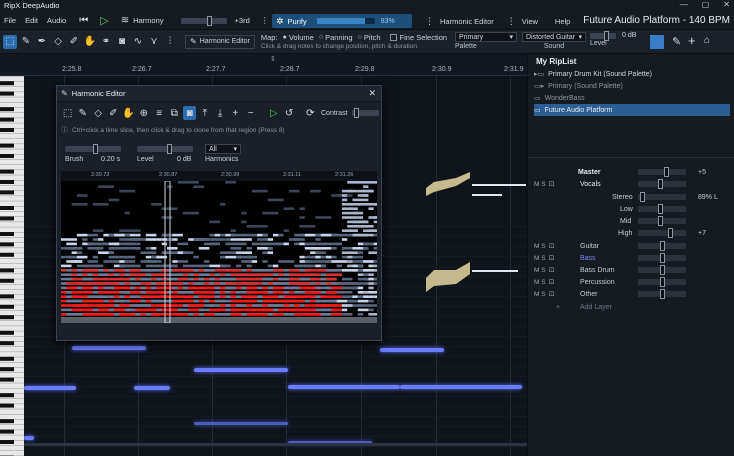  I want to click on mid-fader-knob, so click(660, 221).